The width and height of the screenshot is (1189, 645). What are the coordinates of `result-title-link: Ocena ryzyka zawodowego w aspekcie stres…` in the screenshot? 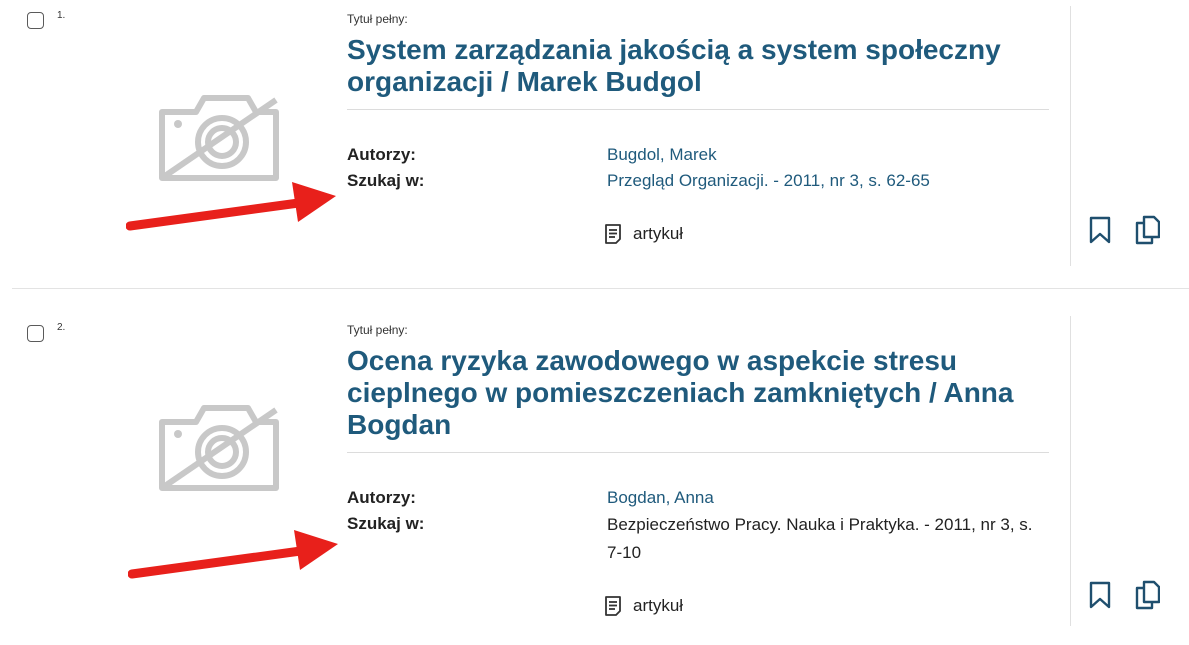 It's located at (698, 393).